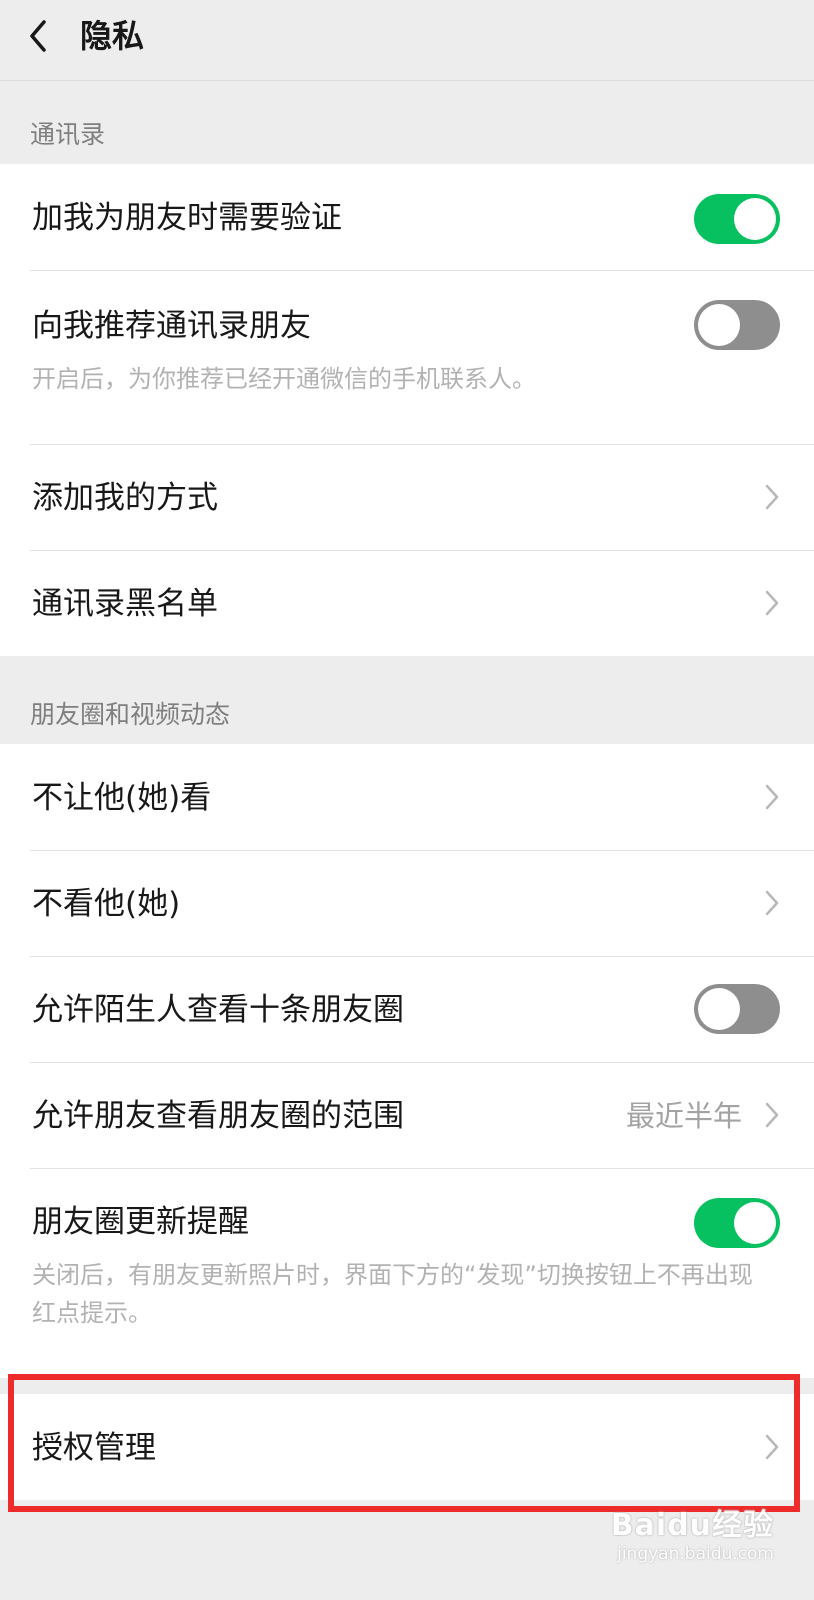 This screenshot has height=1600, width=814. Describe the element at coordinates (171, 326) in the screenshot. I see `row-label: 向我推荐通讯录朋友` at that location.